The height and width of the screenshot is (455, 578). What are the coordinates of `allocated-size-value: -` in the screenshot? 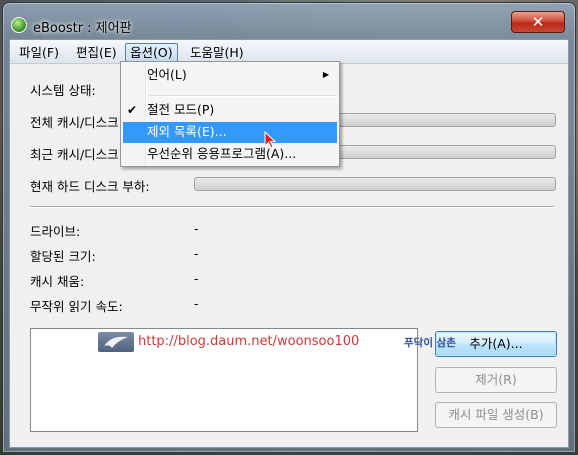 It's located at (196, 253).